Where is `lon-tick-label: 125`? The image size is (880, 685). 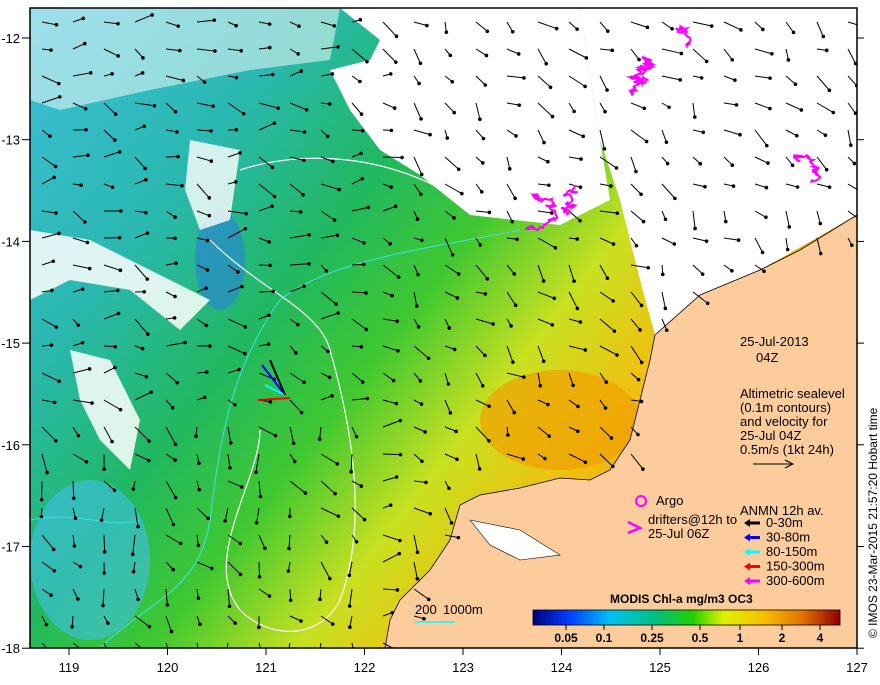 lon-tick-label: 125 is located at coordinates (660, 667).